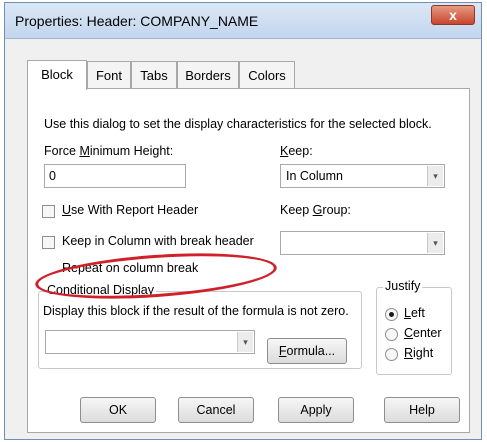  I want to click on window-title: Properties: Header: COMPANY_NAME, so click(137, 21).